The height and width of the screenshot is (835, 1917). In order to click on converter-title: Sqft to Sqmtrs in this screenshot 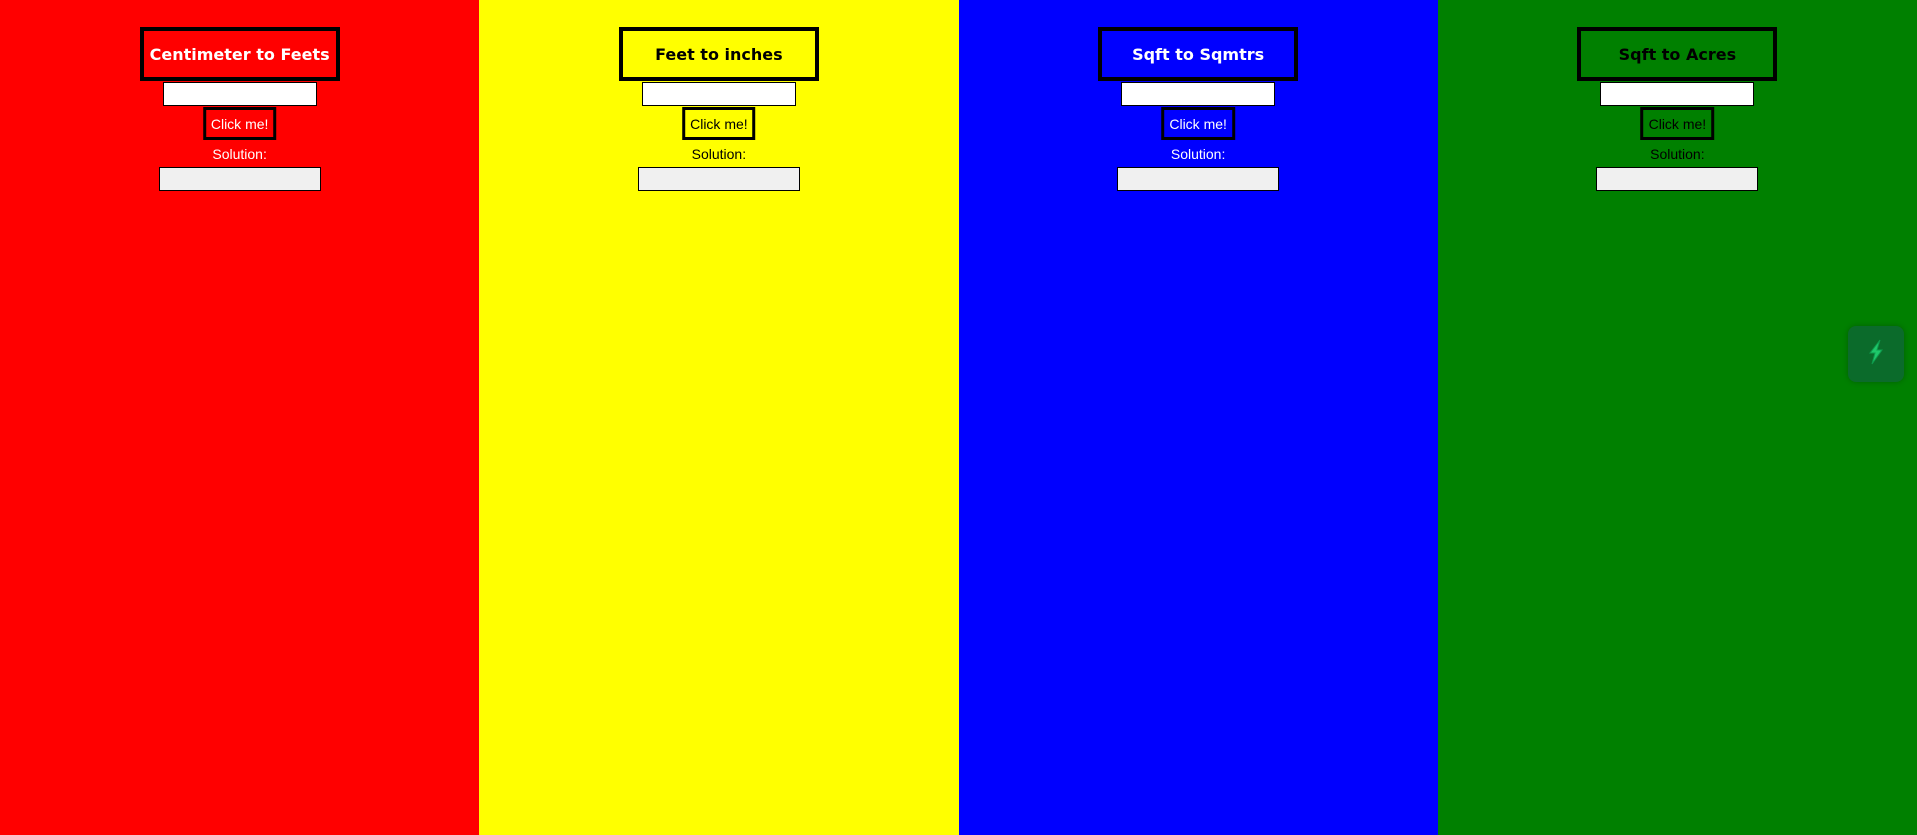, I will do `click(1198, 54)`.